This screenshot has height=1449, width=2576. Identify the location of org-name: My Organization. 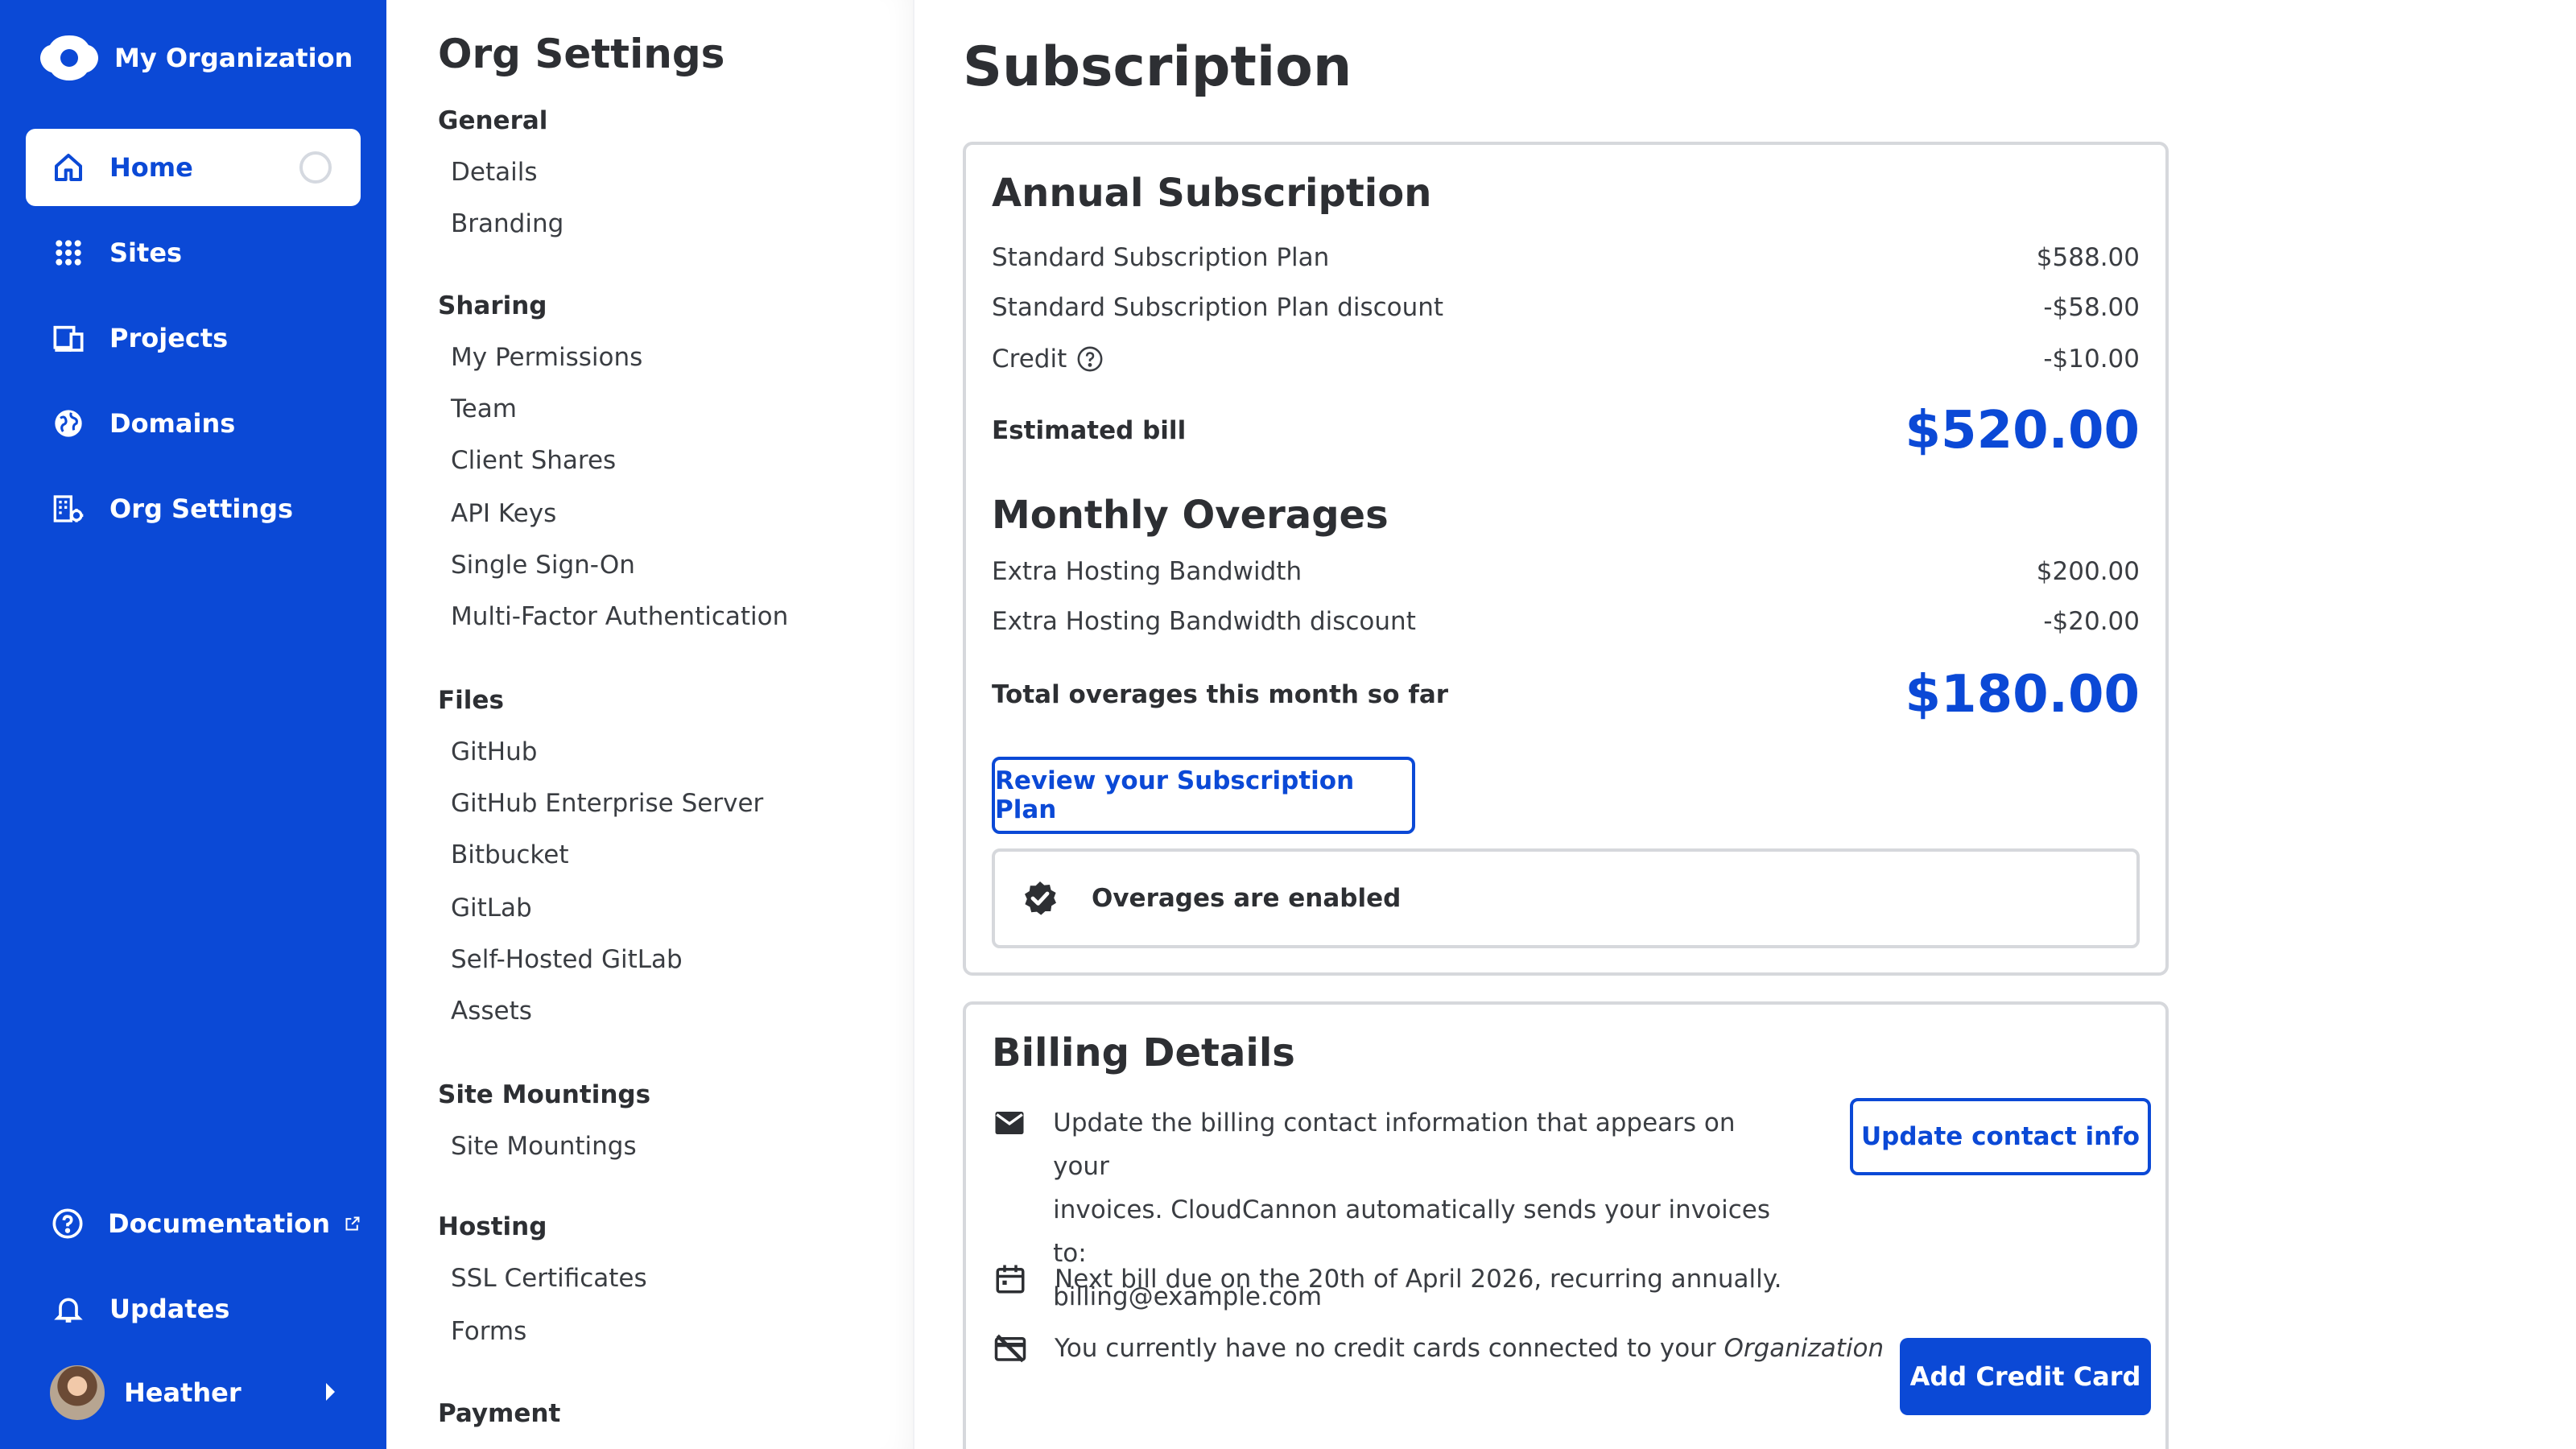
(233, 58).